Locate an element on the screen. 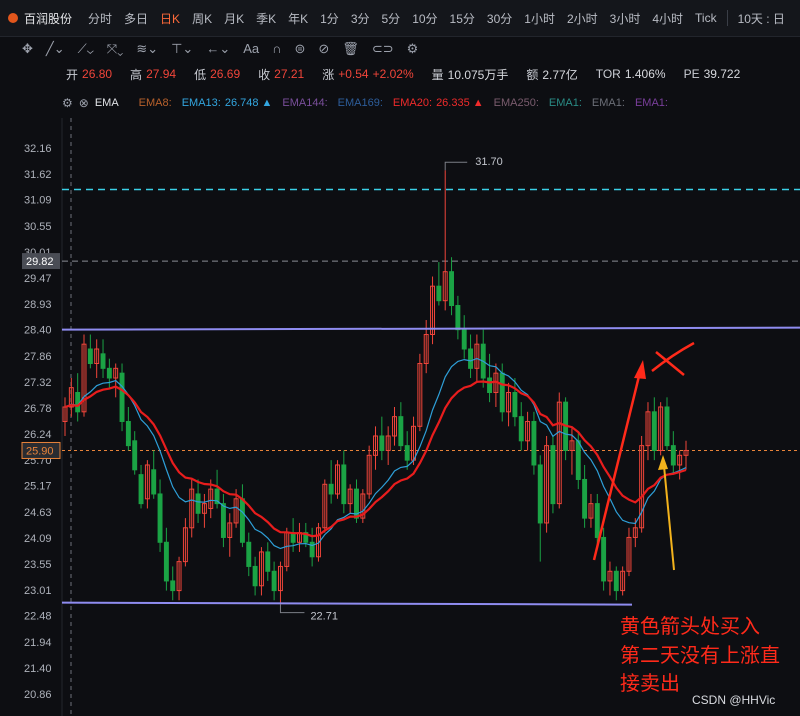 The width and height of the screenshot is (800, 716). high-price-label: 31.70 is located at coordinates (489, 162).